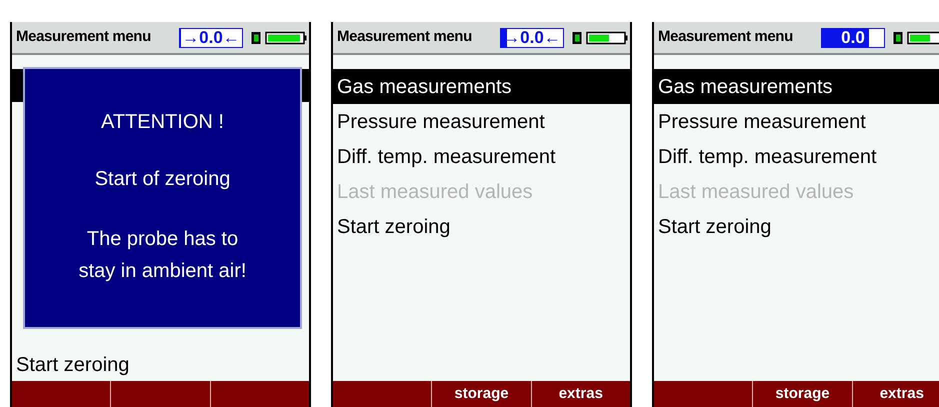 This screenshot has width=939, height=407. What do you see at coordinates (162, 122) in the screenshot?
I see `dialog-title: ATTENTION !` at bounding box center [162, 122].